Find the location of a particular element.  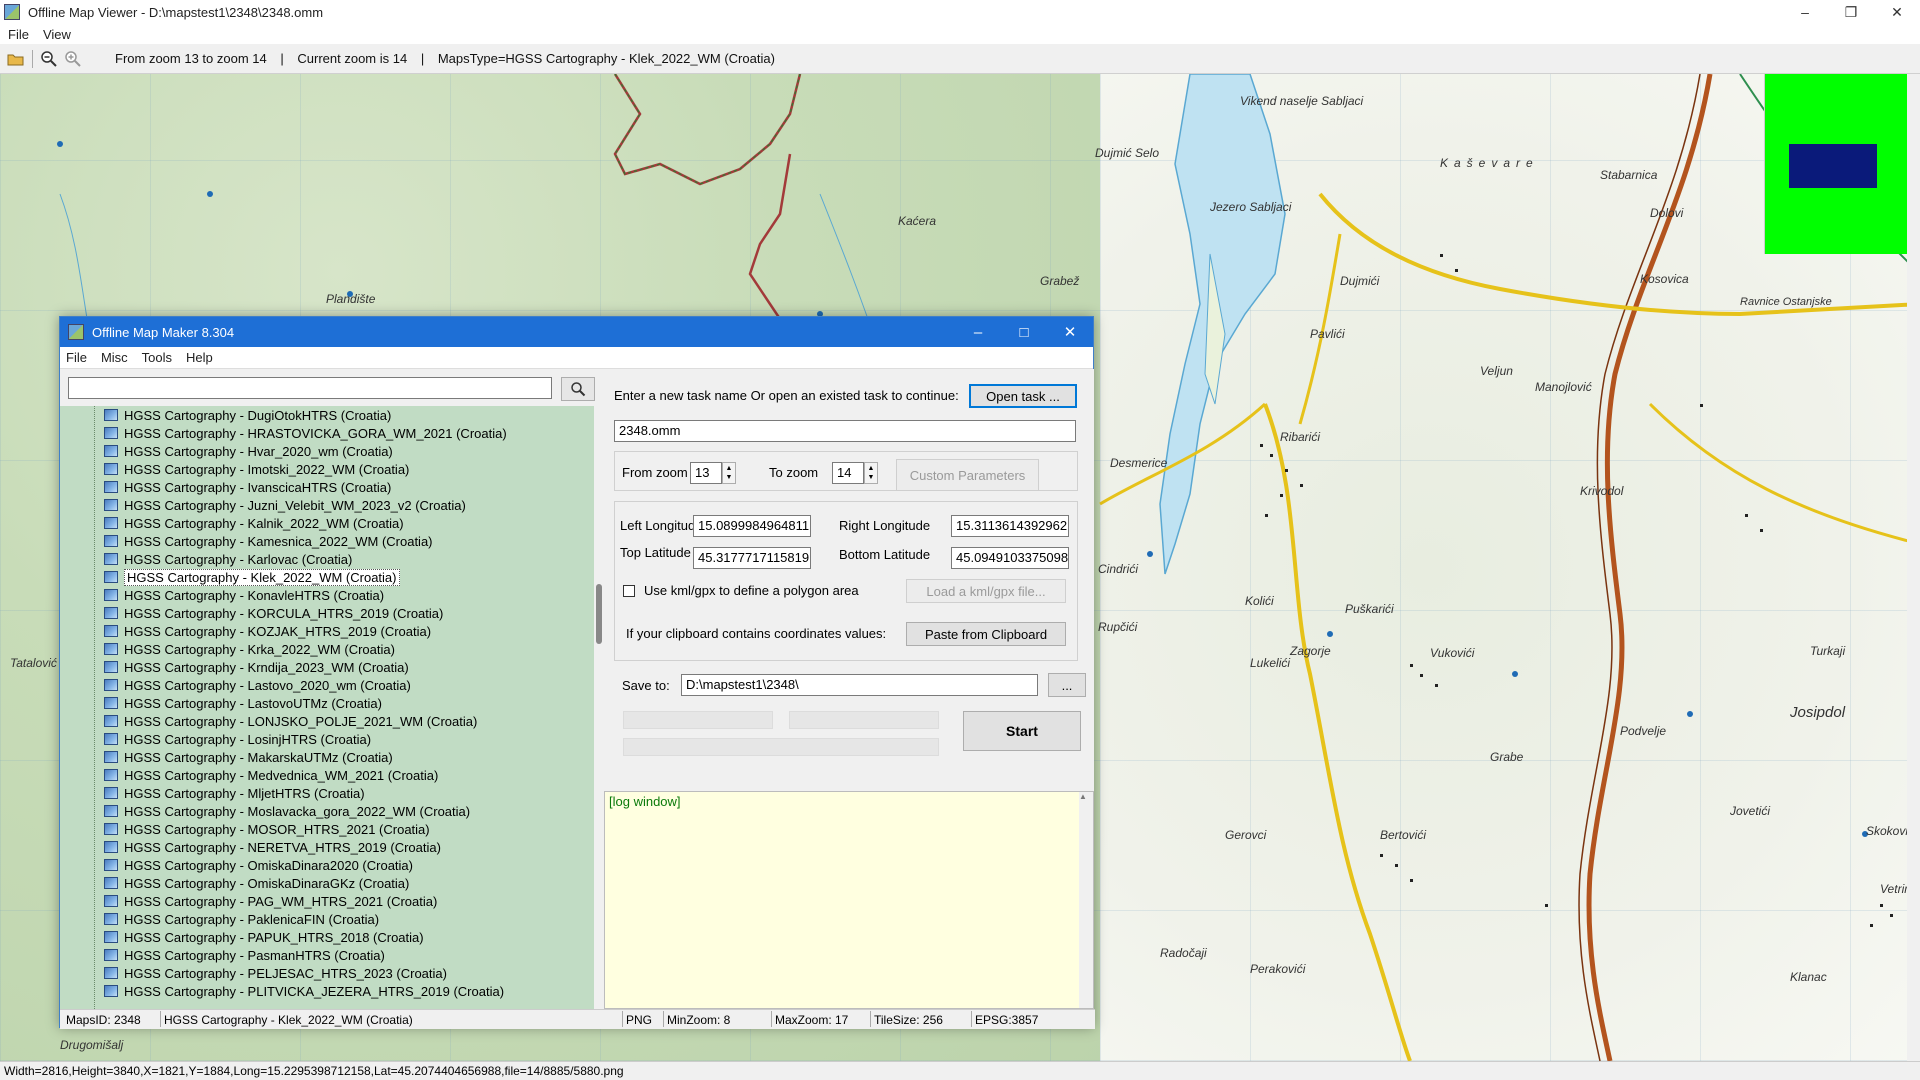

menu-file: File is located at coordinates (18, 34).